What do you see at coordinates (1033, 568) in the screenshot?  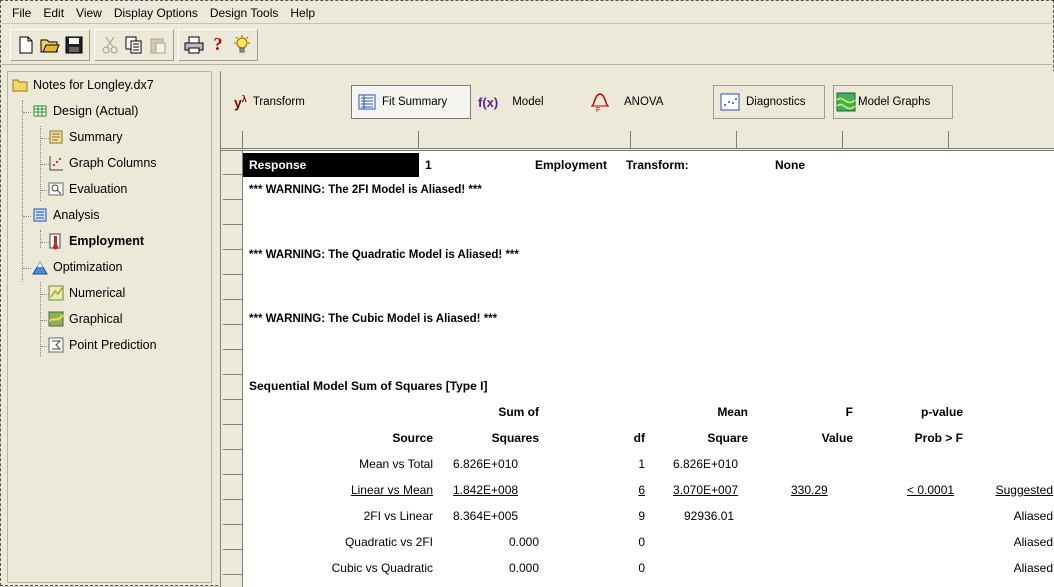 I see `row-note: Aliased` at bounding box center [1033, 568].